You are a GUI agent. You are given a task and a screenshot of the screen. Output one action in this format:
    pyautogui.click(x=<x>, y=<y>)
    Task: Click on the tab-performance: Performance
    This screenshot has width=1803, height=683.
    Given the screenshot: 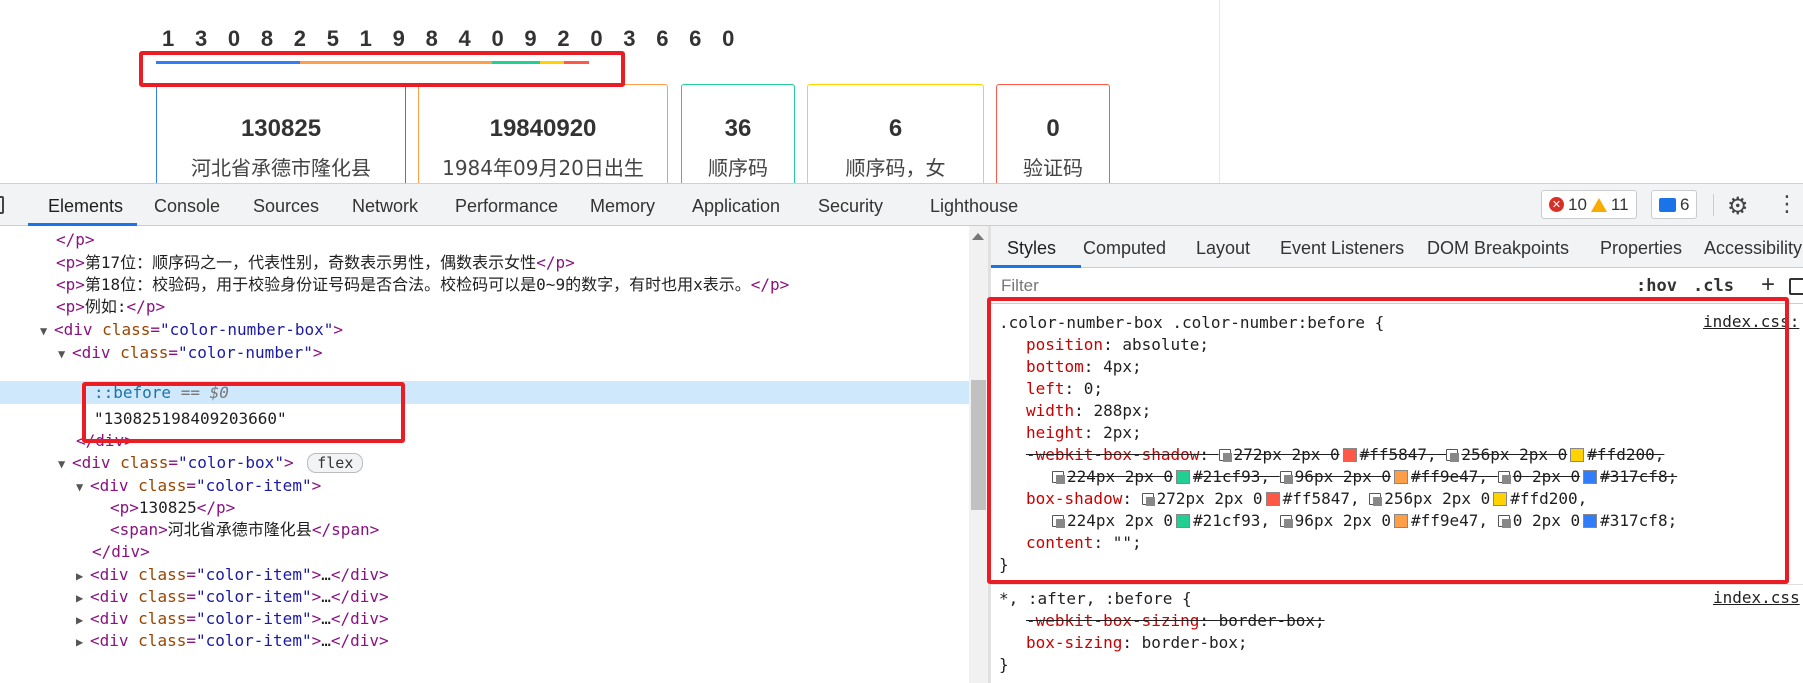 What is the action you would take?
    pyautogui.click(x=506, y=206)
    